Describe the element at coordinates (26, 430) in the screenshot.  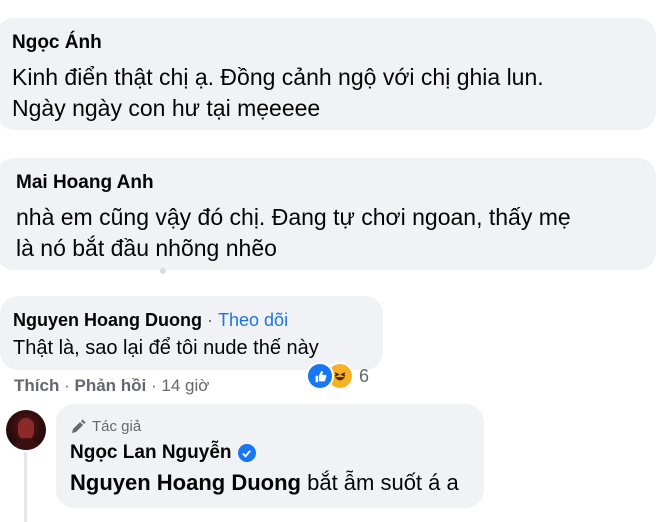
I see `avatar` at that location.